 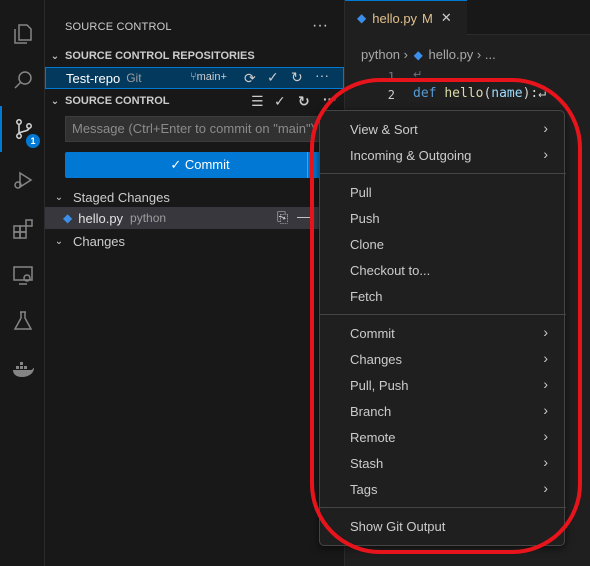 What do you see at coordinates (134, 78) in the screenshot?
I see `repo-type: Git` at bounding box center [134, 78].